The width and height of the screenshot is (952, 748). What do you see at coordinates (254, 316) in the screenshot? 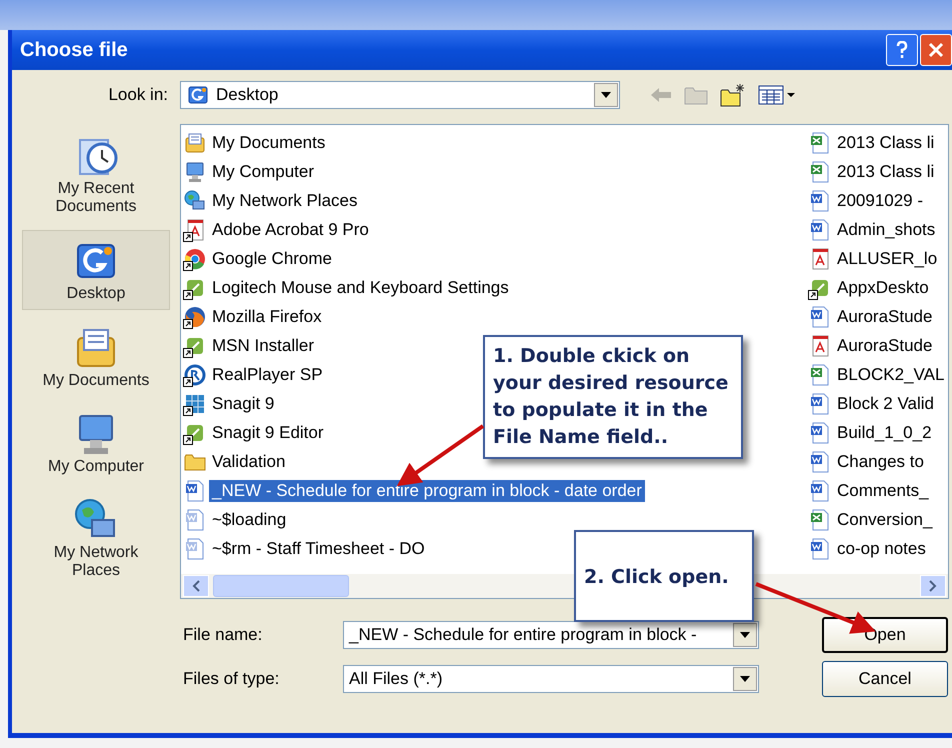
I see `file-item: Mozilla Firefox` at bounding box center [254, 316].